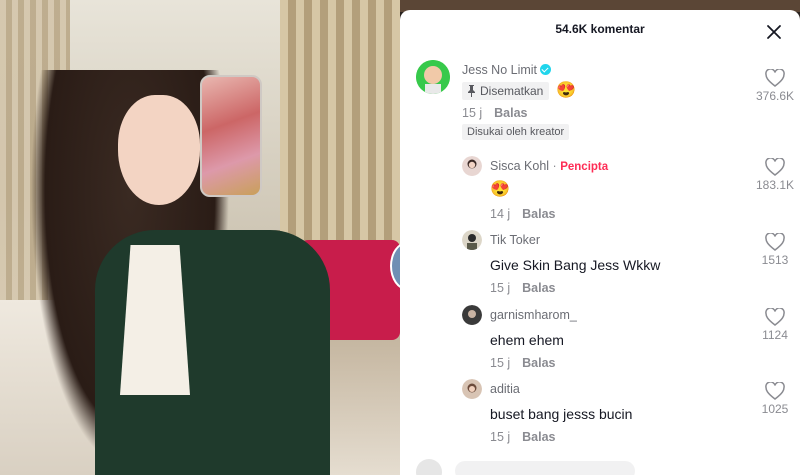 Image resolution: width=800 pixels, height=475 pixels. What do you see at coordinates (545, 468) in the screenshot?
I see `comment-input-placeholder` at bounding box center [545, 468].